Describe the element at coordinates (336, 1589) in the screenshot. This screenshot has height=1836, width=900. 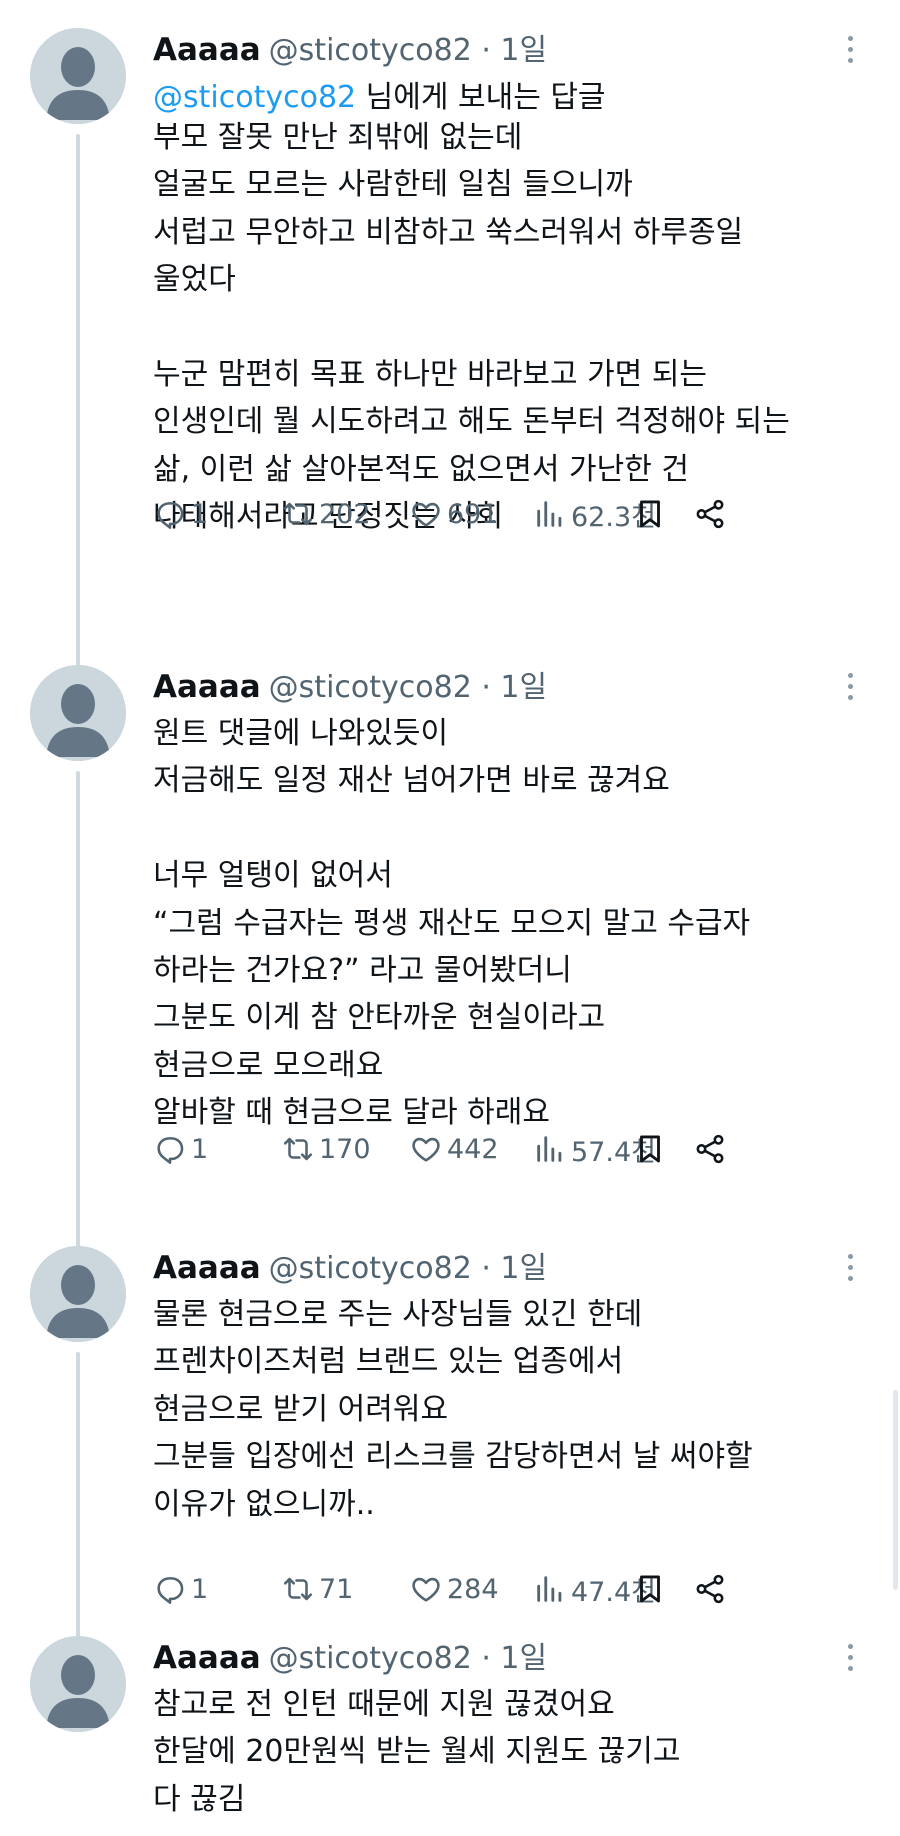
I see `retweet-count: 71` at that location.